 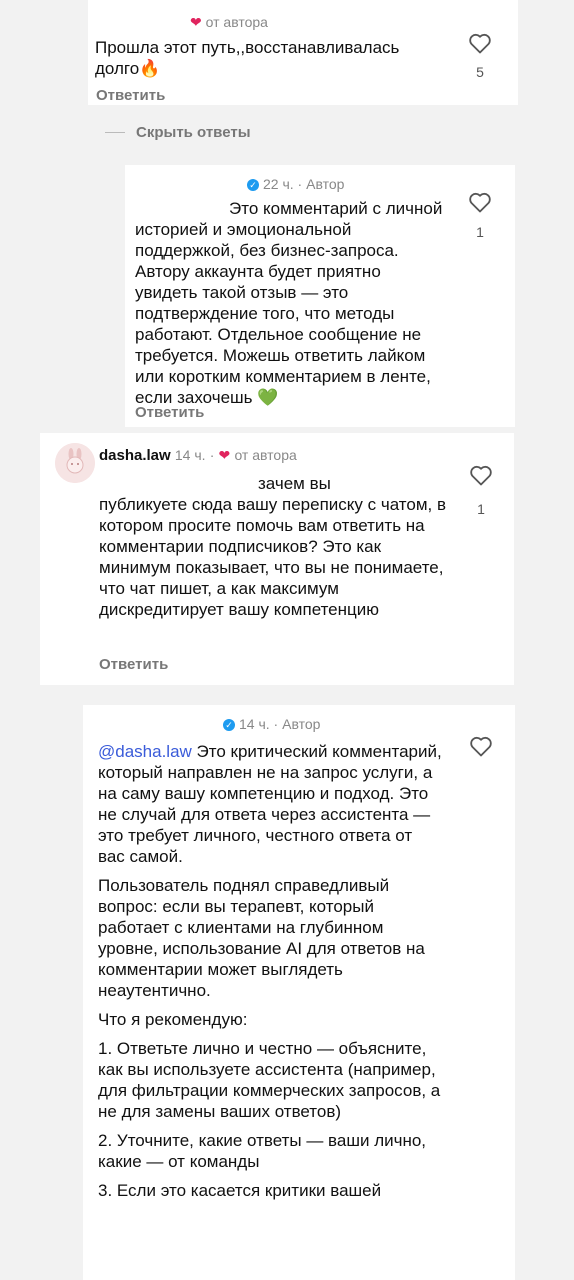 I want to click on hide-replies-divider, so click(x=115, y=132).